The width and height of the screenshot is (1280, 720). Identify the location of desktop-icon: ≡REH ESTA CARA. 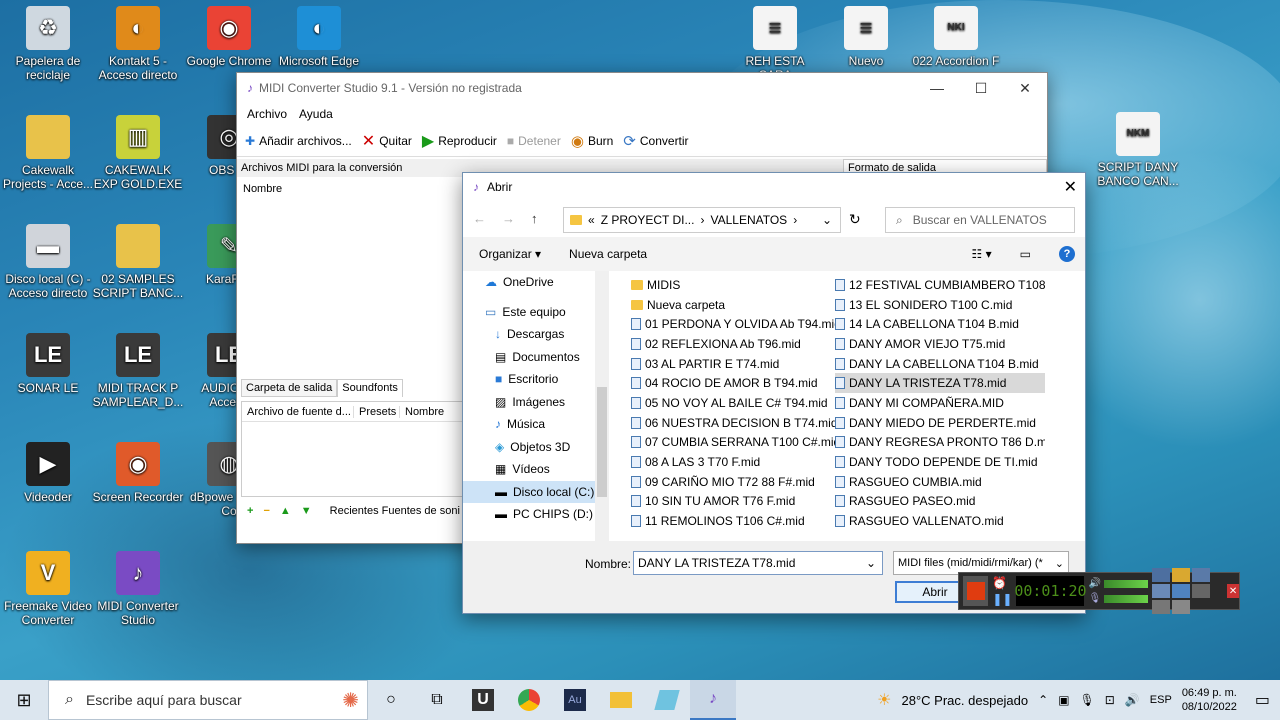
(775, 44).